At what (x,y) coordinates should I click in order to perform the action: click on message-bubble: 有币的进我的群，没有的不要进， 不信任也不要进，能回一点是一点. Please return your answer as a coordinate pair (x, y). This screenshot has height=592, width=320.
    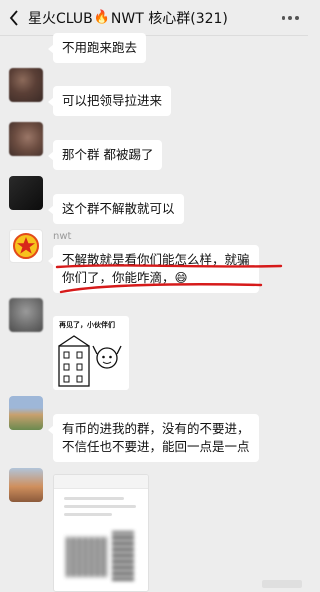
    Looking at the image, I should click on (153, 438).